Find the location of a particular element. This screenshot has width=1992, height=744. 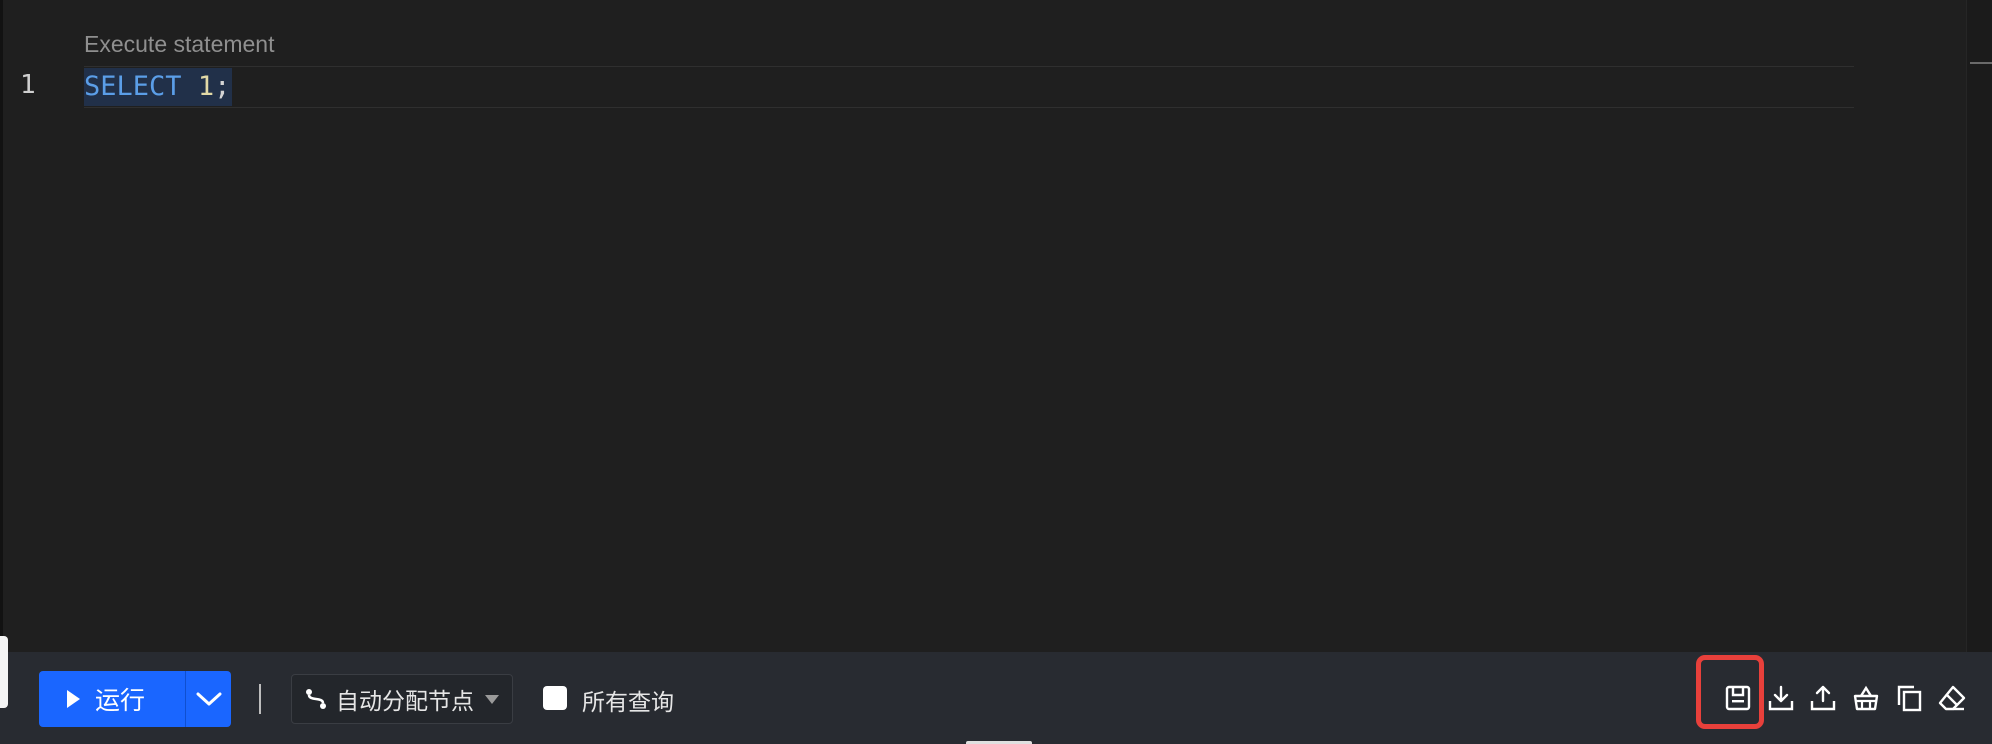

save-icon is located at coordinates (1738, 698).